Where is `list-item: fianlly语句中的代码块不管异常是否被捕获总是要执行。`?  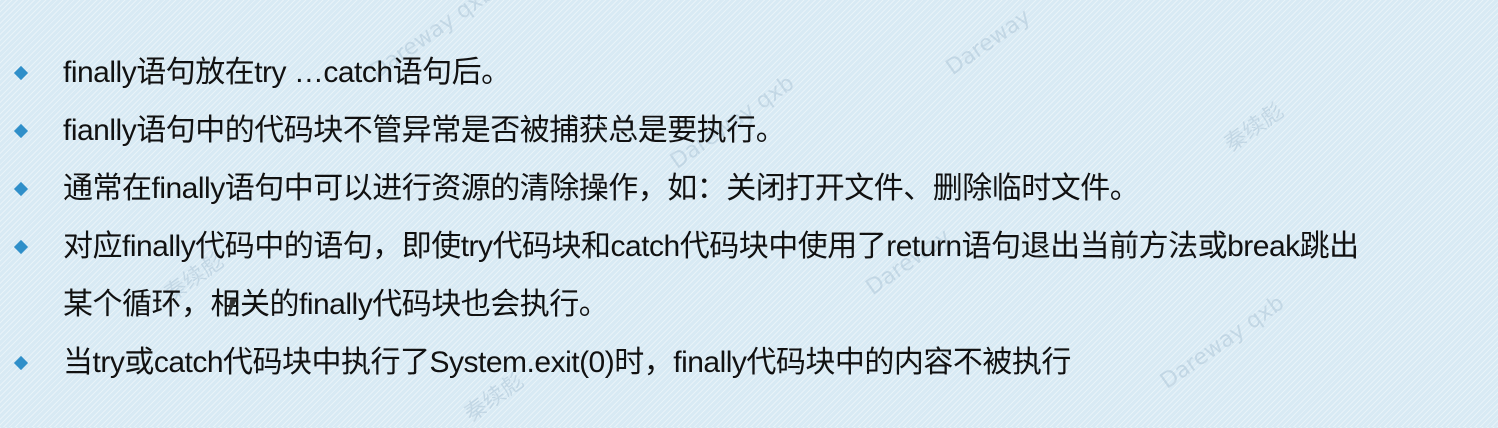
list-item: fianlly语句中的代码块不管异常是否被捕获总是要执行。 is located at coordinates (749, 131).